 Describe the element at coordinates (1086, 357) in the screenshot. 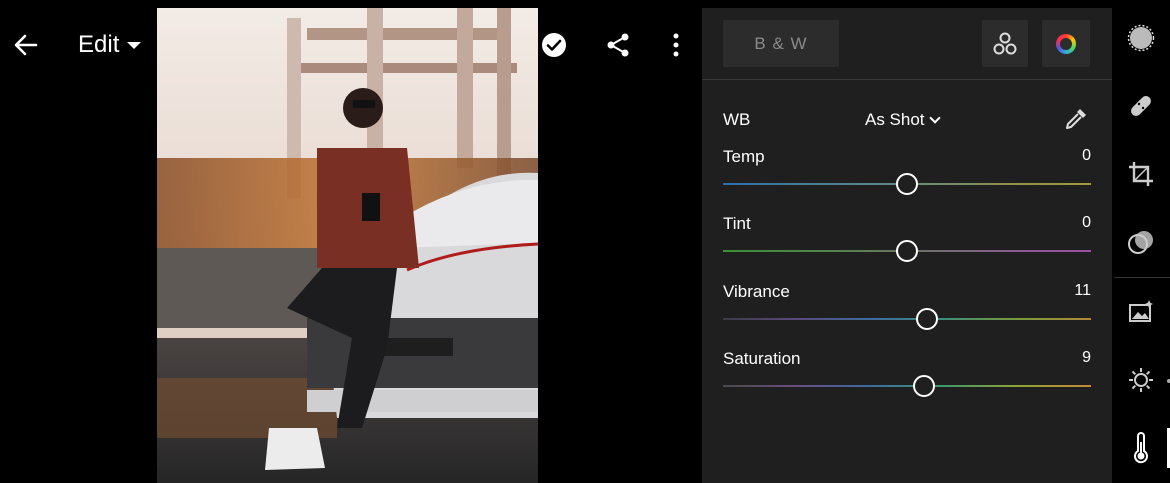

I see `saturation-value: 9` at that location.